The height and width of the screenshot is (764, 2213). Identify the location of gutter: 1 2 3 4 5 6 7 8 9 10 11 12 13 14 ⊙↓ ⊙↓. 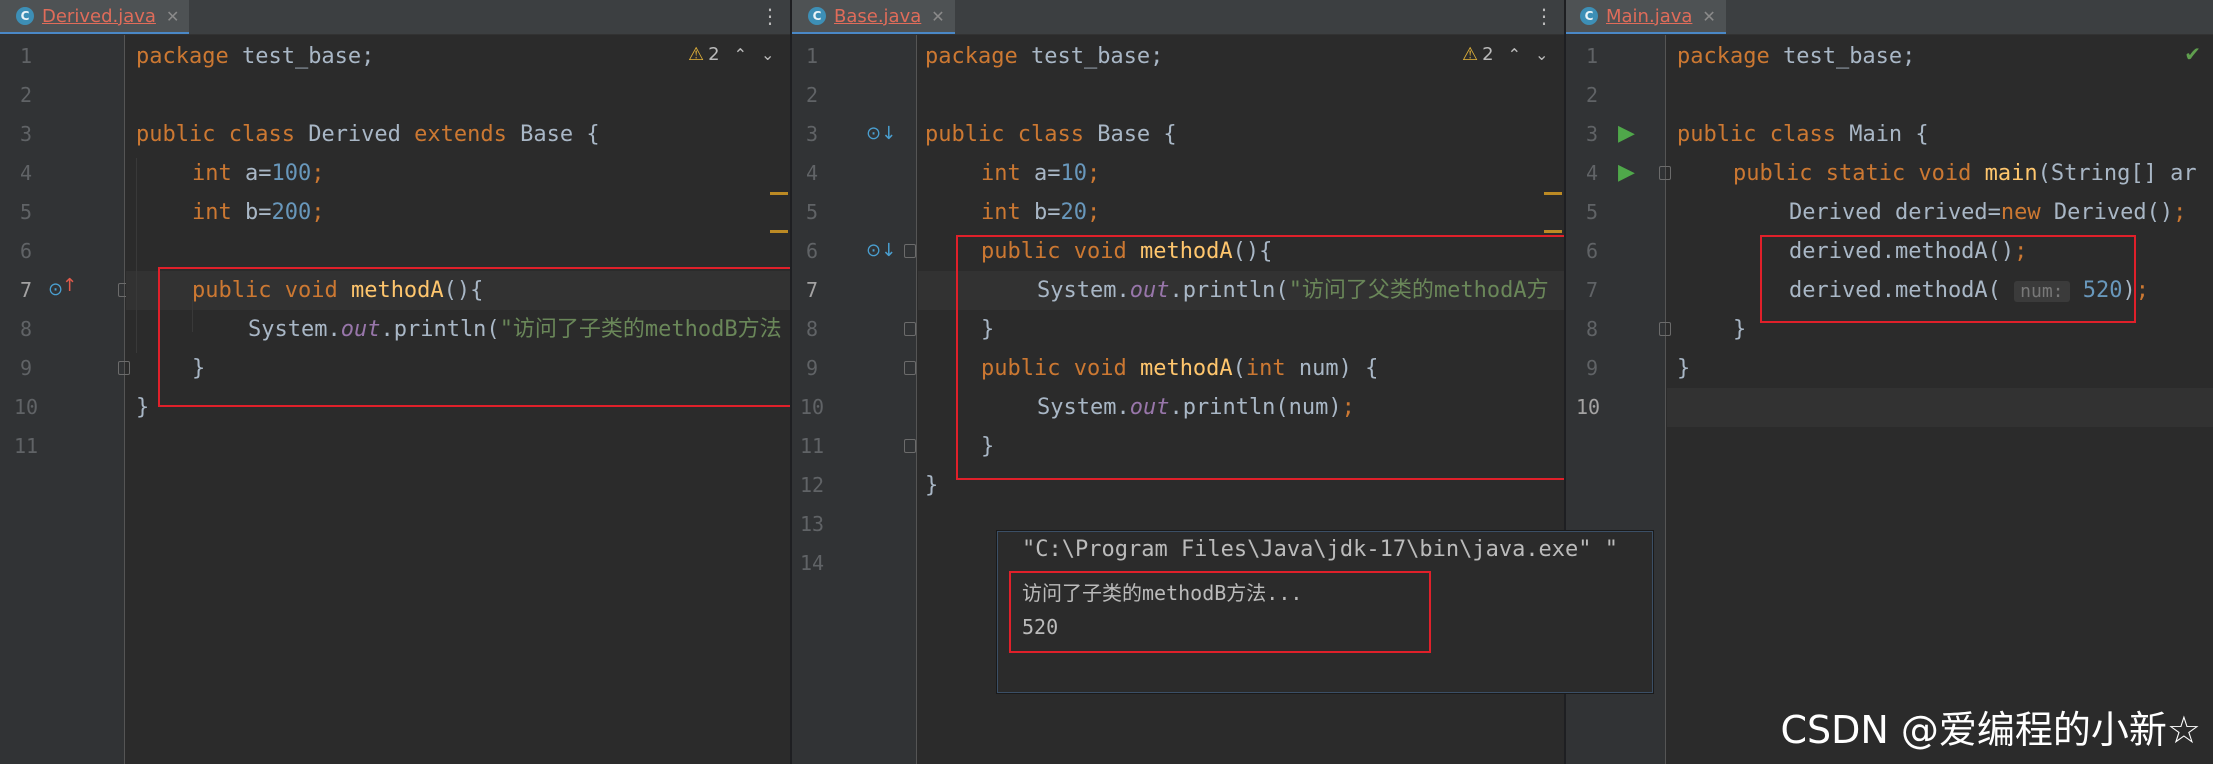
(854, 399).